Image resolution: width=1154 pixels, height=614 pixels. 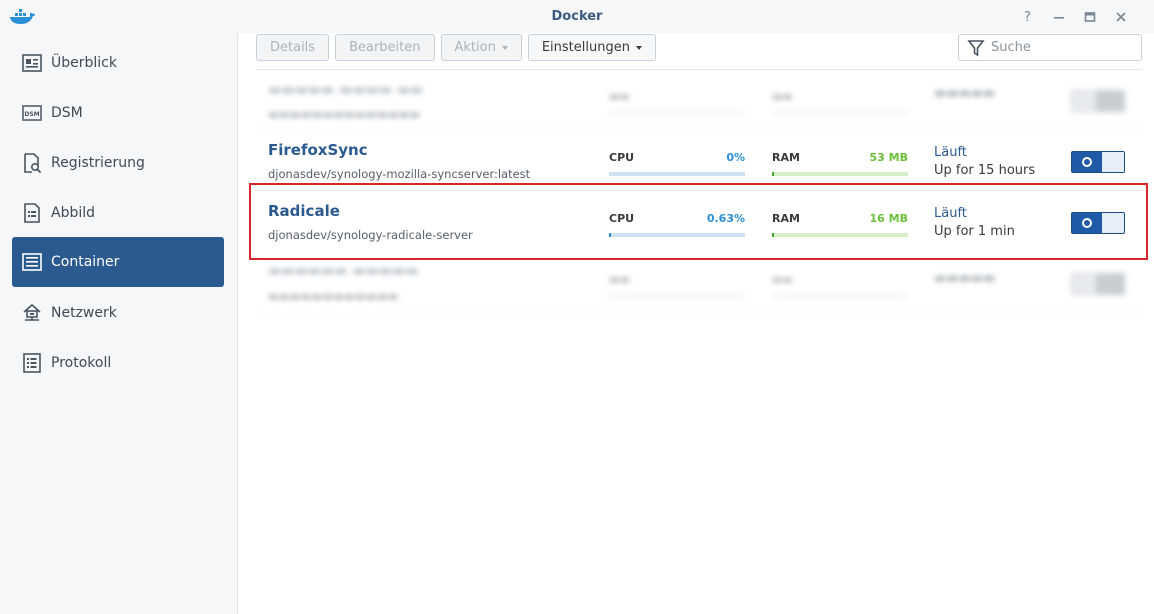 I want to click on filter-icon, so click(x=976, y=48).